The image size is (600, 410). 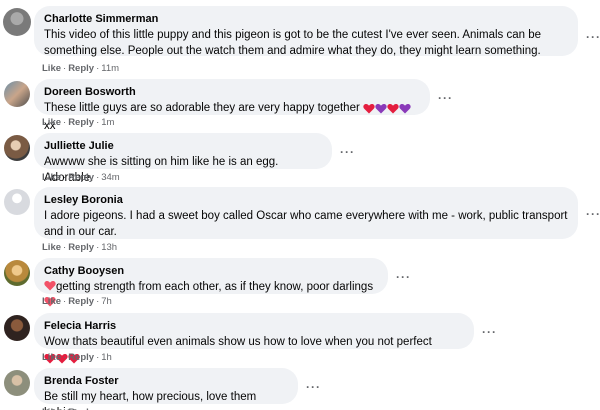 I want to click on commenter-name: Doreen Bosworth, so click(x=232, y=92).